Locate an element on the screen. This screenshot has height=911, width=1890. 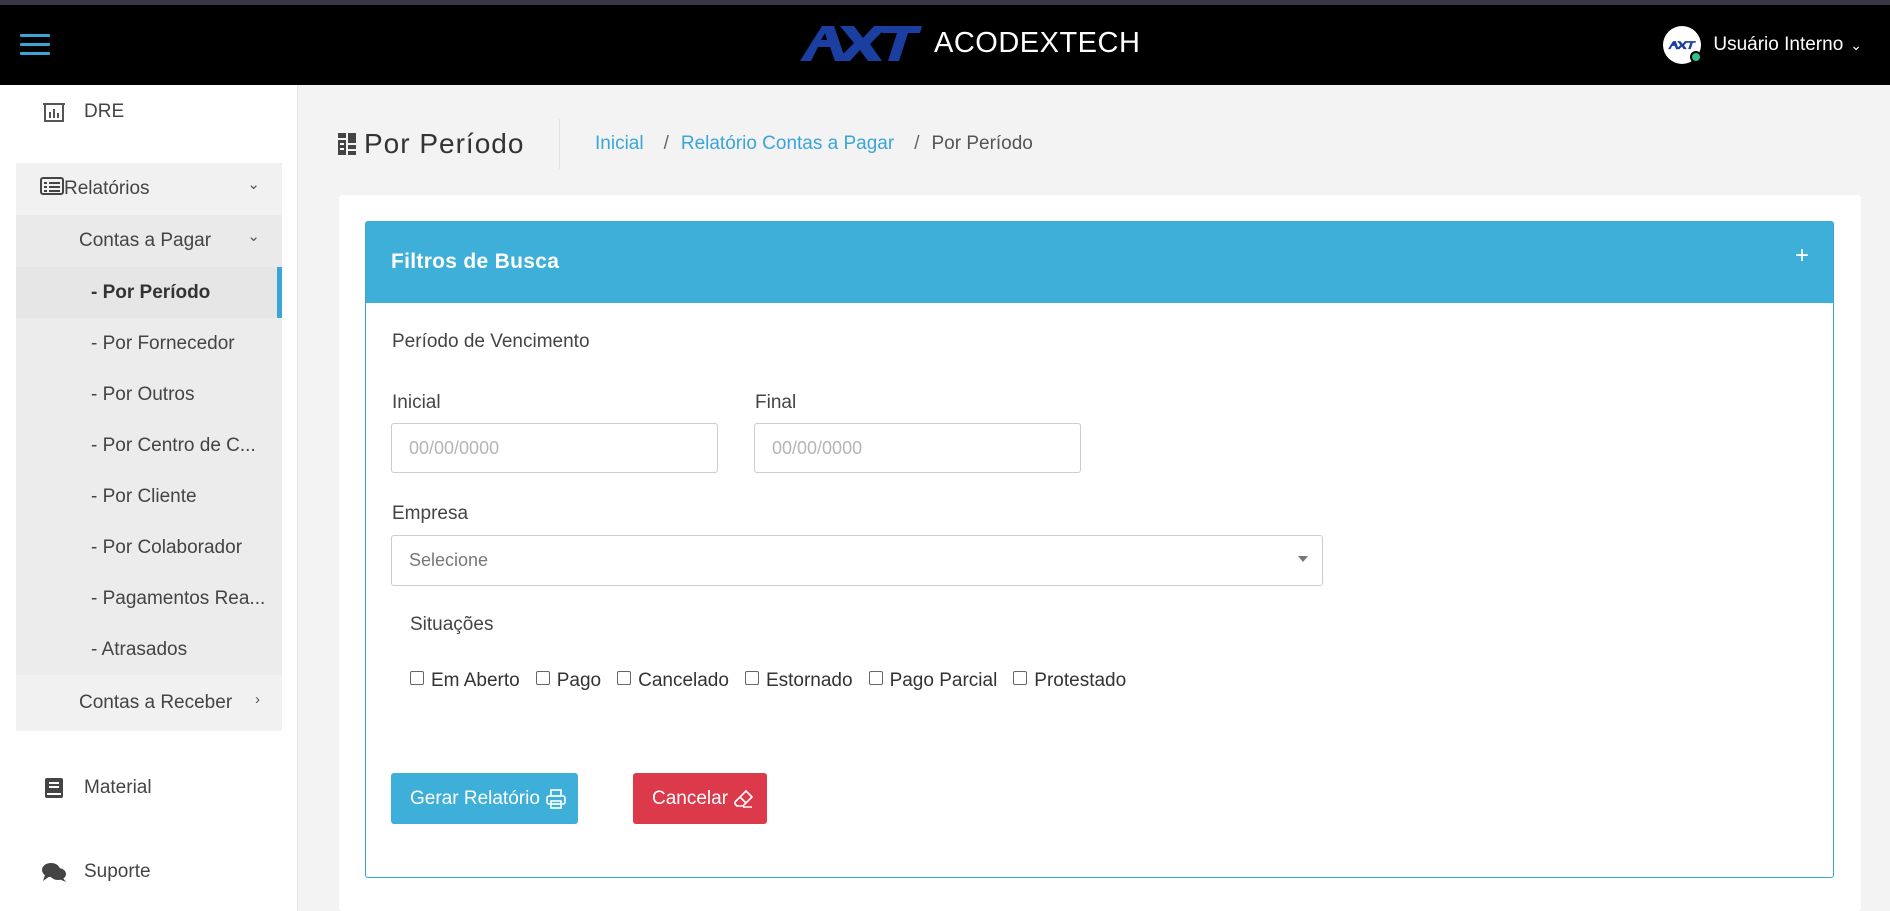
report-grid-icon is located at coordinates (347, 144).